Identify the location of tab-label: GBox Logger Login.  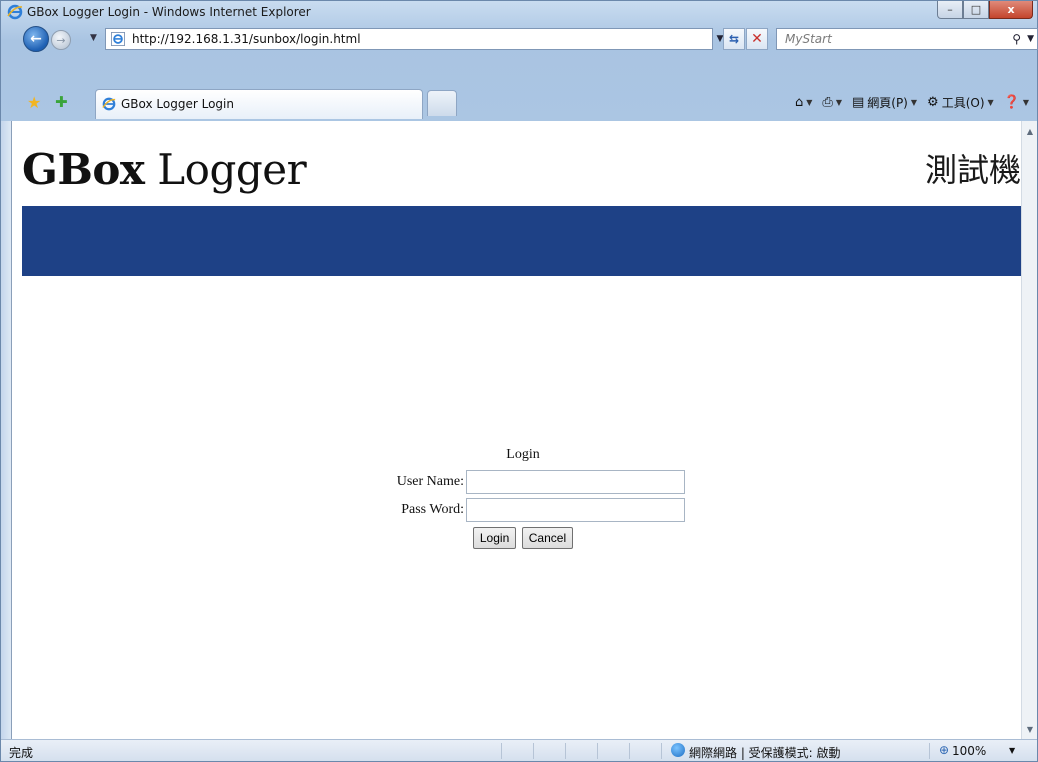
(177, 104).